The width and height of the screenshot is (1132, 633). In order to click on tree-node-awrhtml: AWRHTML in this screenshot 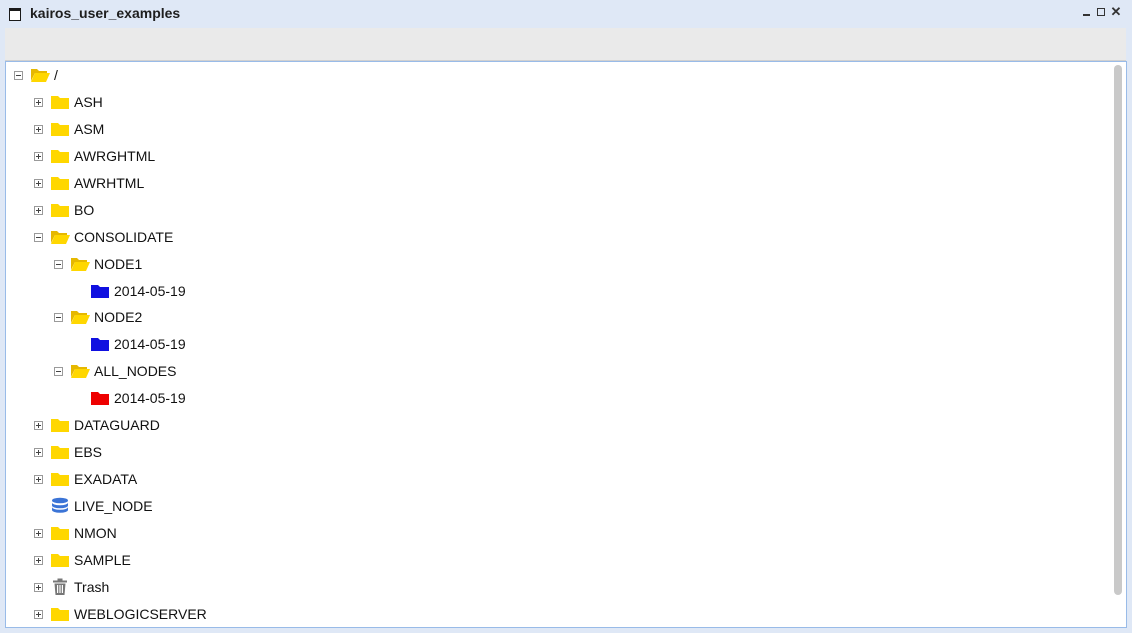, I will do `click(89, 183)`.